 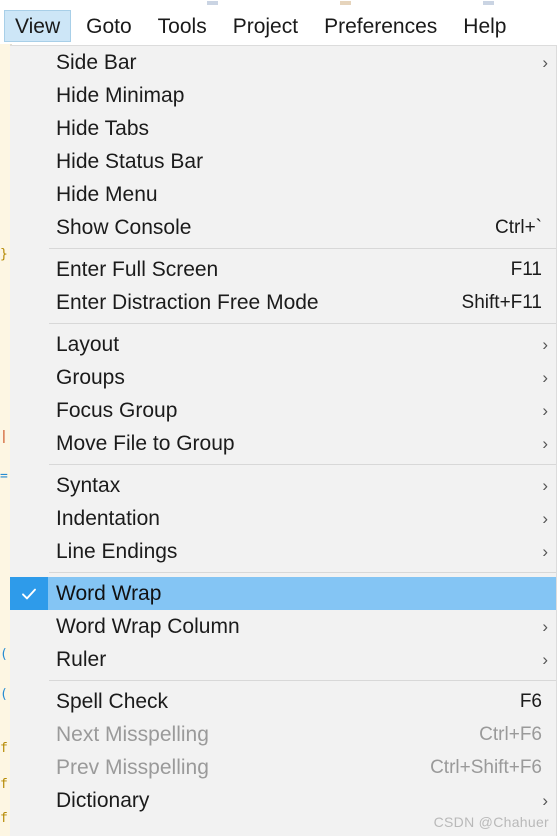 What do you see at coordinates (283, 518) in the screenshot?
I see `menu-item-indentation: Indentation ›` at bounding box center [283, 518].